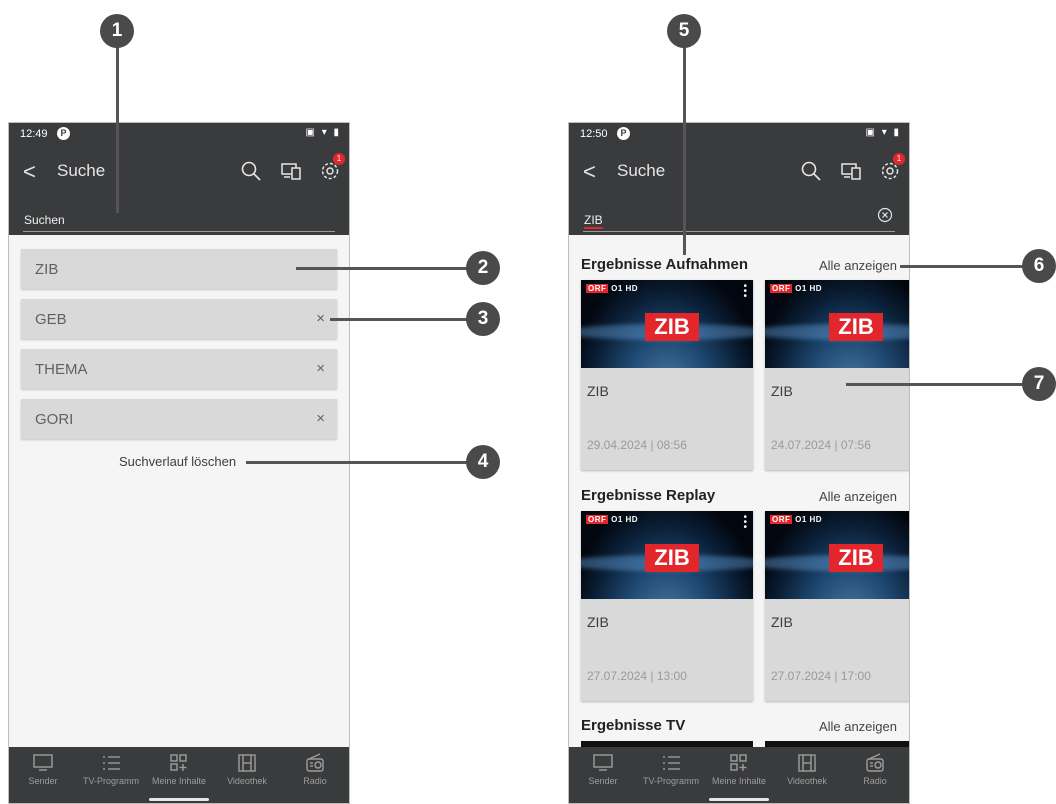 This screenshot has height=804, width=1056. I want to click on history-item: GEB ×, so click(179, 319).